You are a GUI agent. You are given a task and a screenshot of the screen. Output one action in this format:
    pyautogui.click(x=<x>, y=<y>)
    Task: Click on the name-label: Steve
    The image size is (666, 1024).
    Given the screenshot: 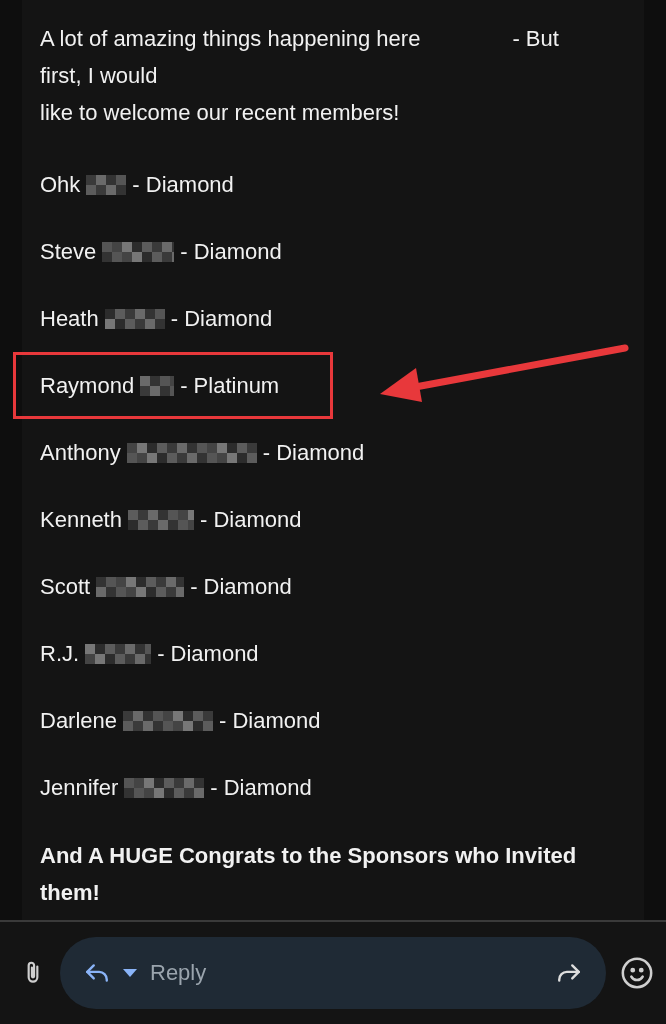 What is the action you would take?
    pyautogui.click(x=68, y=251)
    